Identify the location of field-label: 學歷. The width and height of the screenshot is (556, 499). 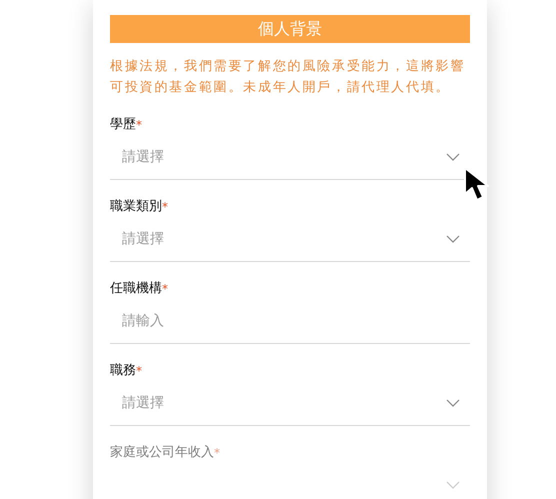
(123, 125).